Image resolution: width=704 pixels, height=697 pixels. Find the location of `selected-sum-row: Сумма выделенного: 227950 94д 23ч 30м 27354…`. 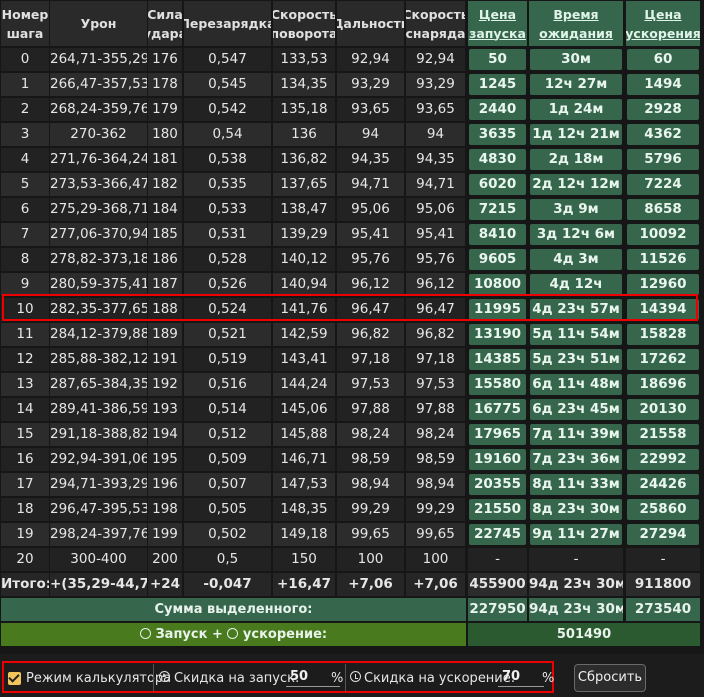

selected-sum-row: Сумма выделенного: 227950 94д 23ч 30м 27354… is located at coordinates (352, 609).